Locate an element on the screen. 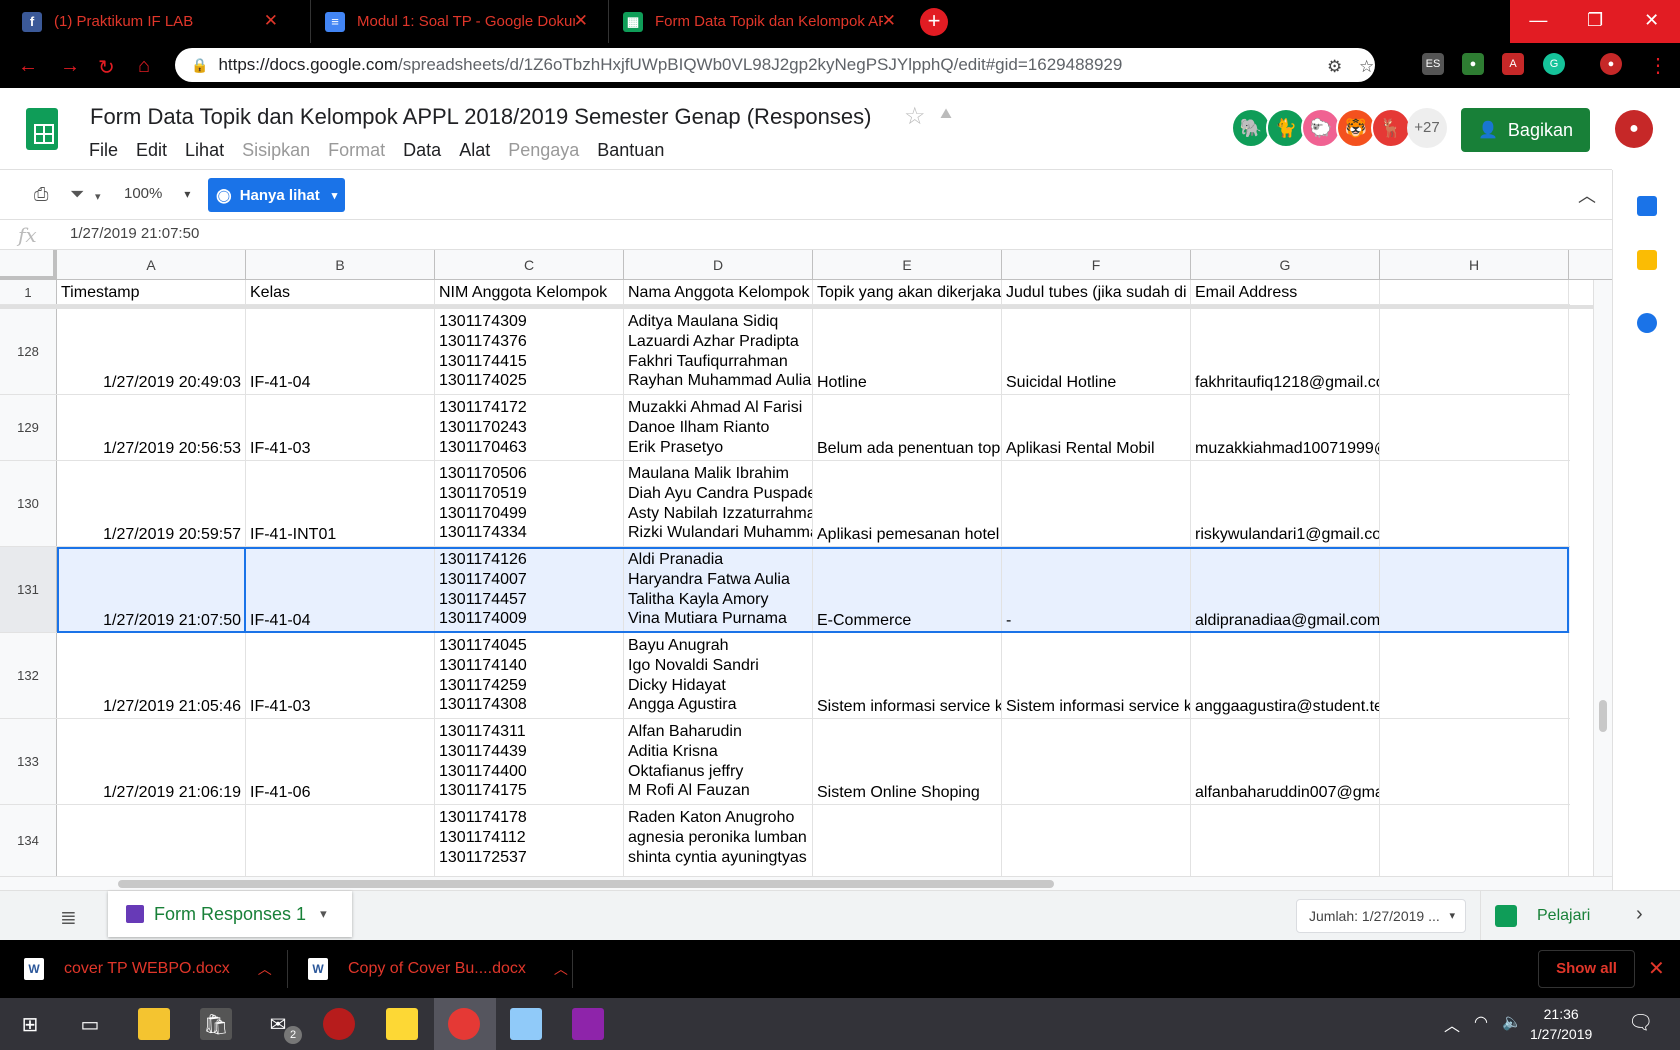  tray-expand-icon: ︿ is located at coordinates (1452, 1024).